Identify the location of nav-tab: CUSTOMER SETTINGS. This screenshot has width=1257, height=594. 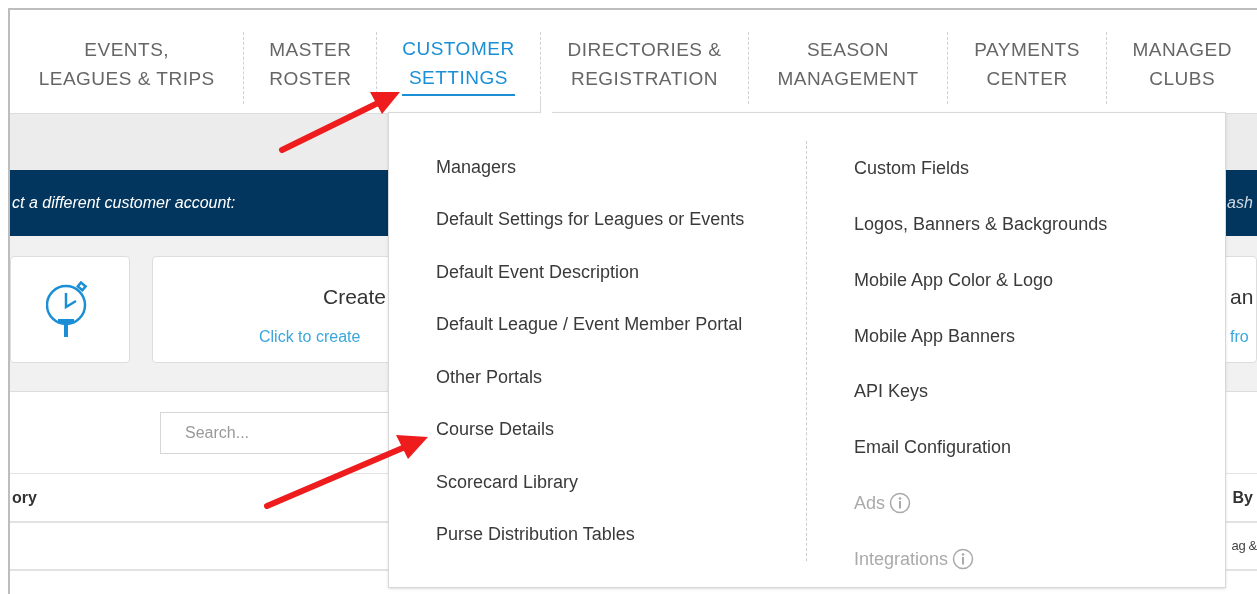
(458, 64).